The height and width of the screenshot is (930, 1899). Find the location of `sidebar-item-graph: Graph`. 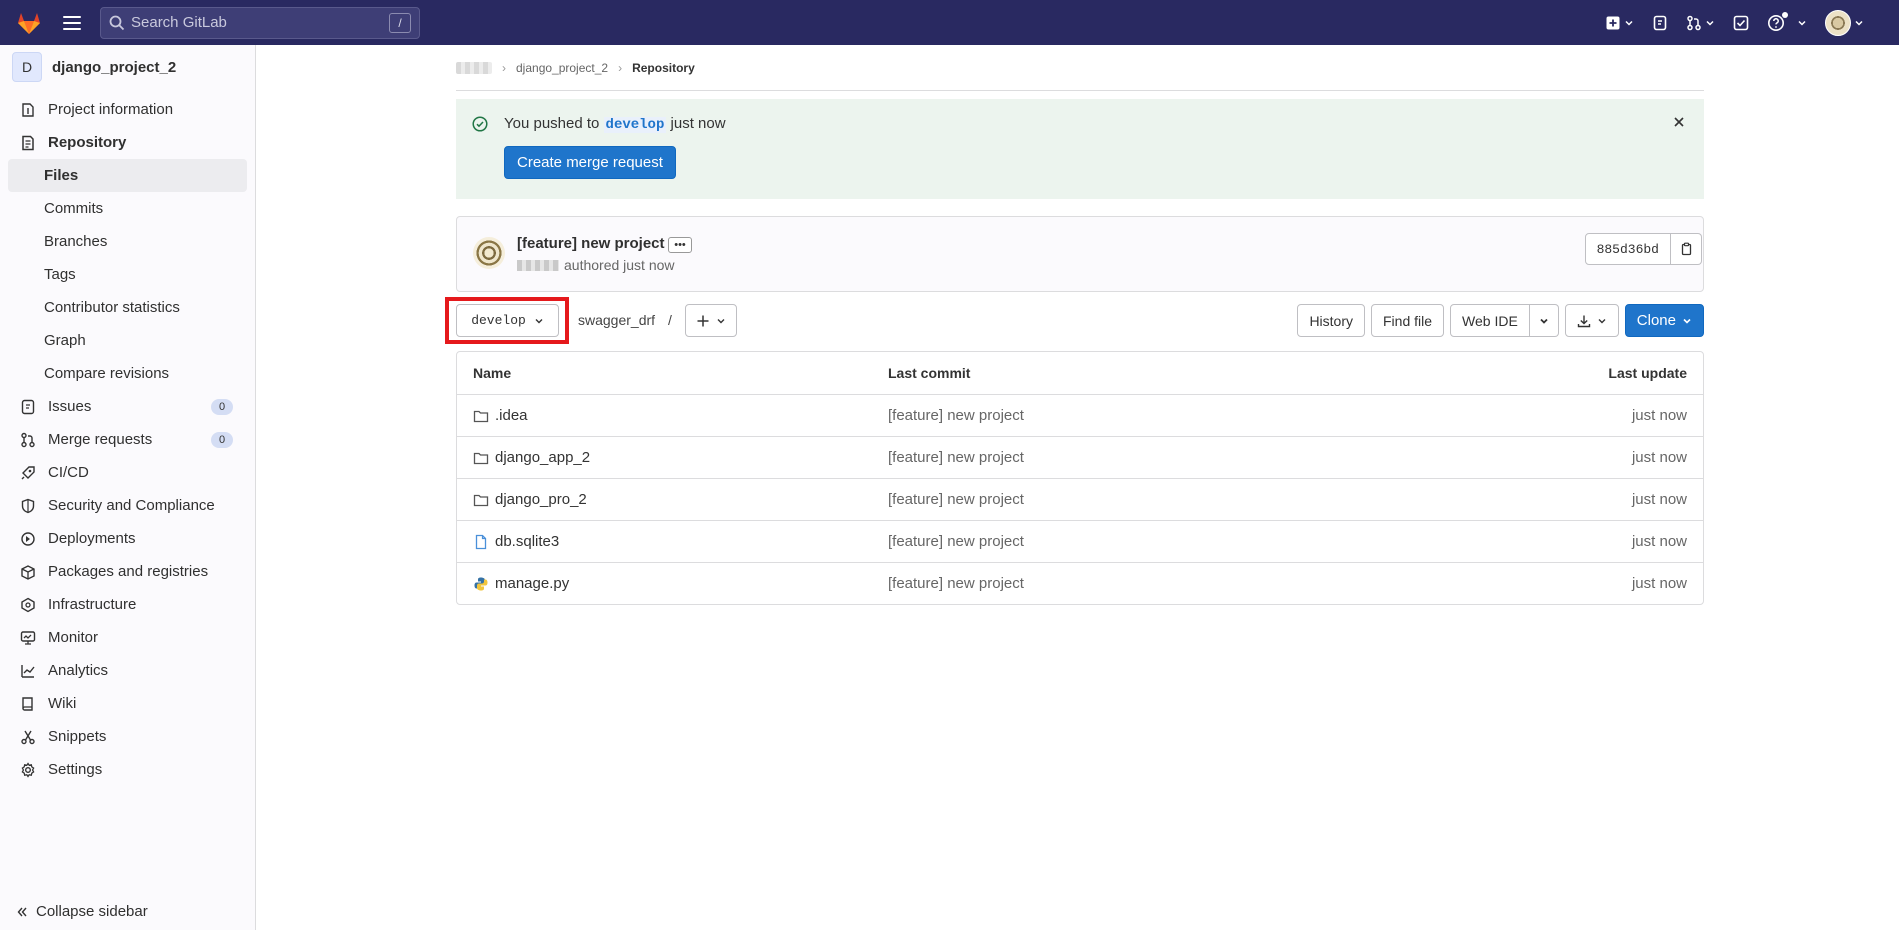

sidebar-item-graph: Graph is located at coordinates (127, 340).